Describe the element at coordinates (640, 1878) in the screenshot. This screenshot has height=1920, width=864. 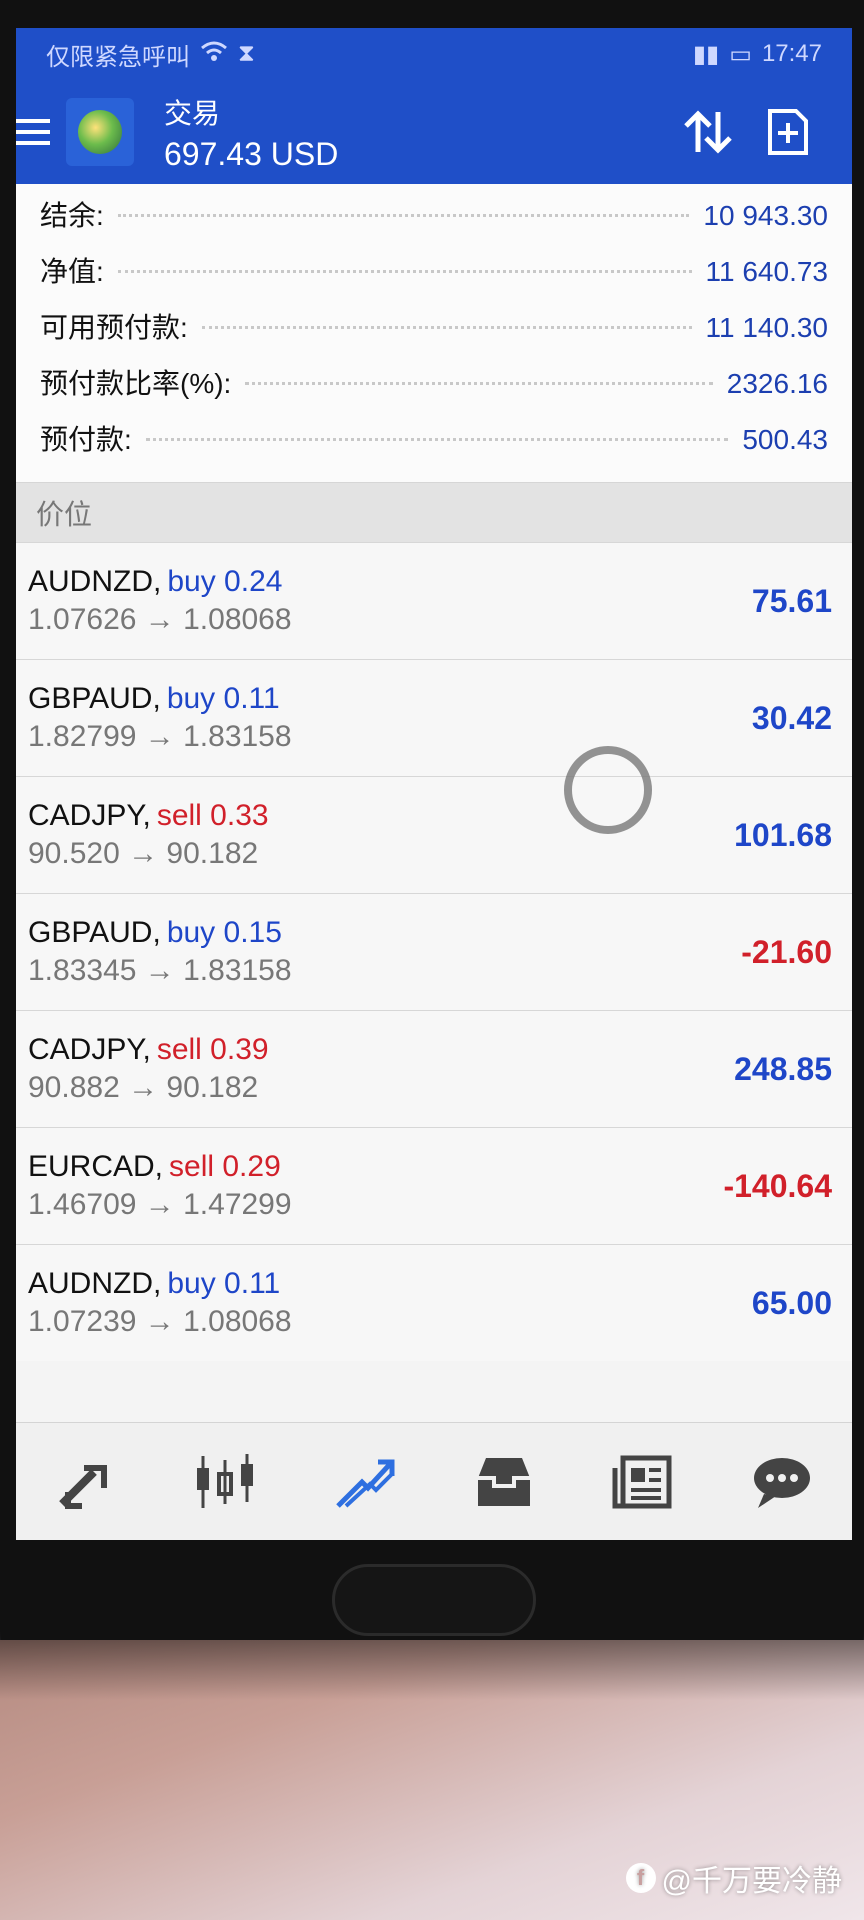
I see `watermark-logo-icon: f` at that location.